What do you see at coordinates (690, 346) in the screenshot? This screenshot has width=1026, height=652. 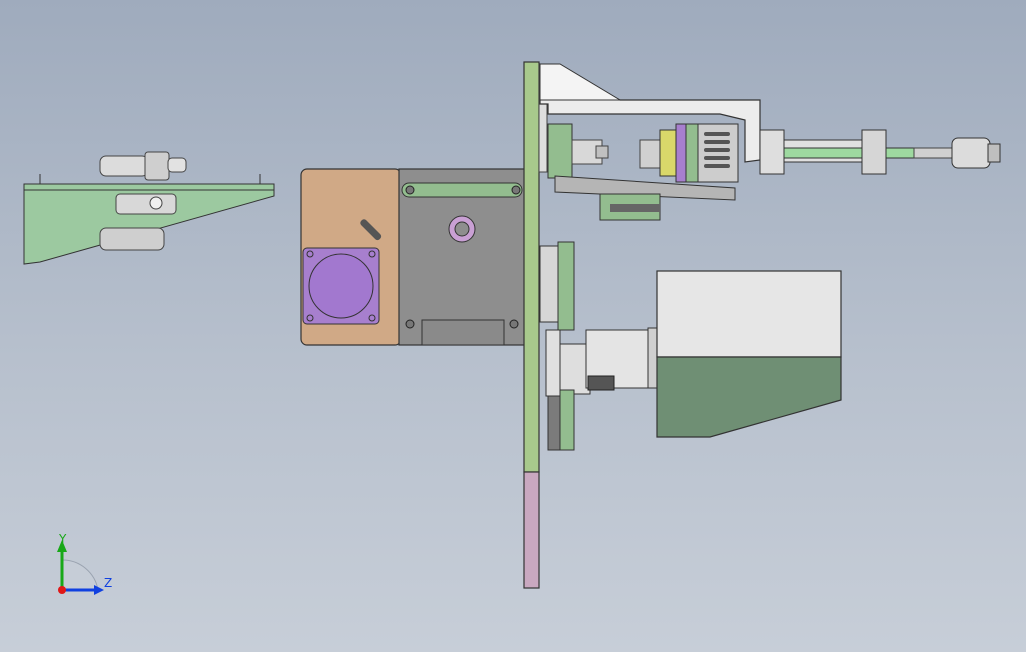 I see `right-drive-assembly` at bounding box center [690, 346].